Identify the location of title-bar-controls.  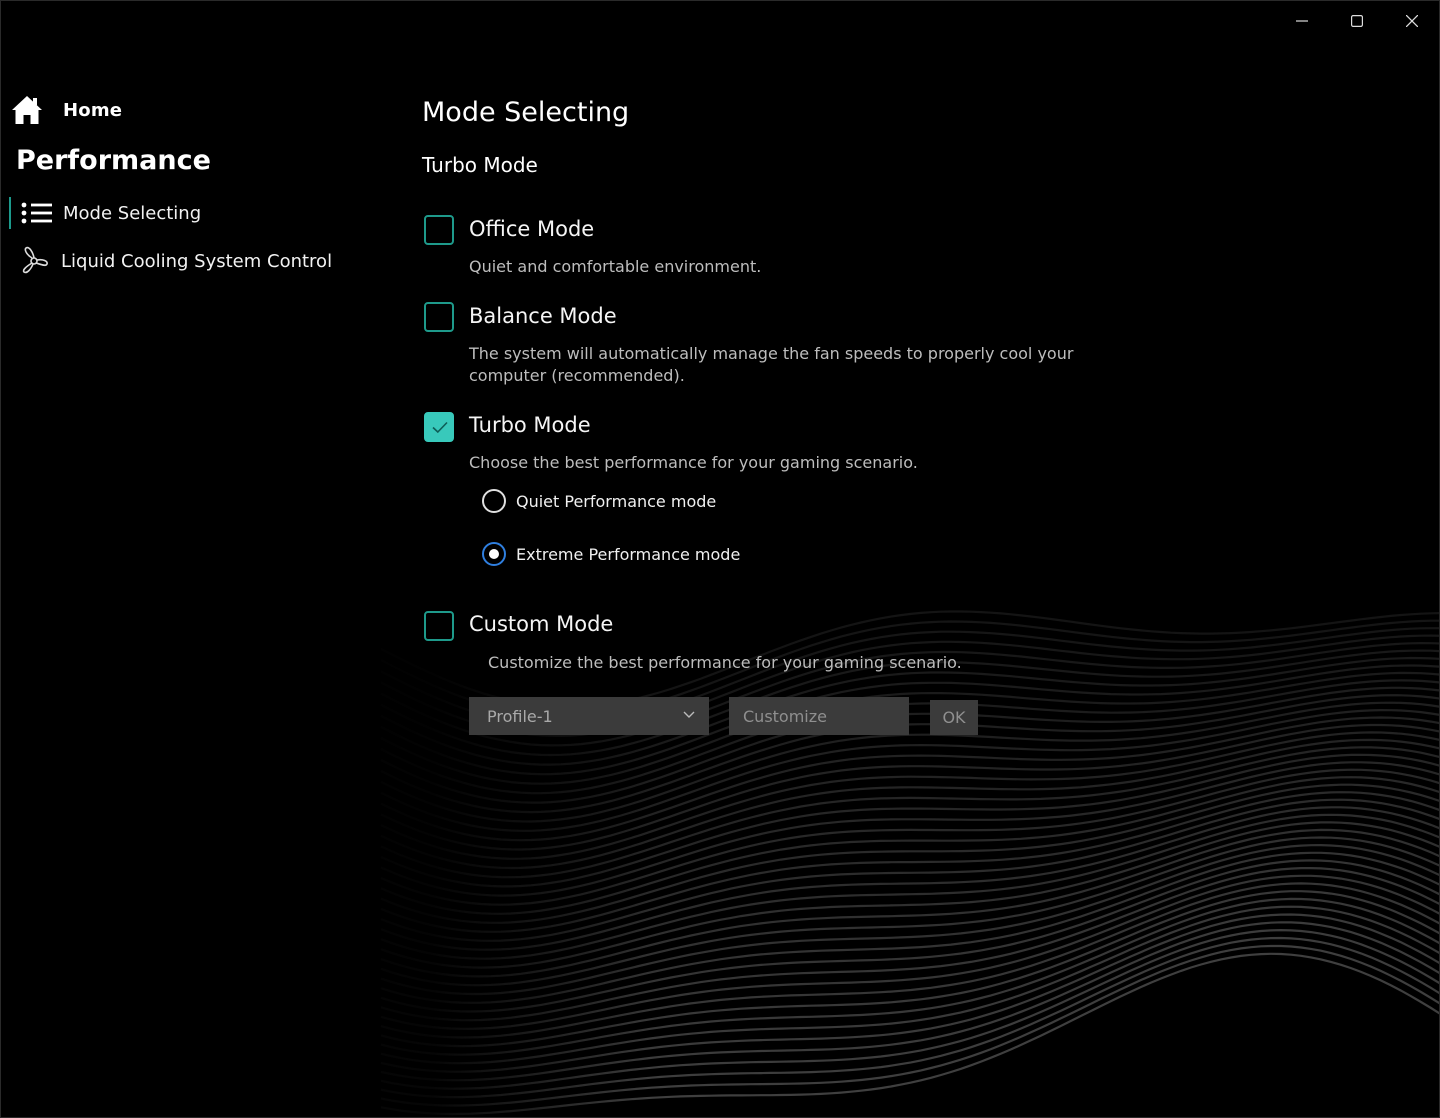
(1356, 21).